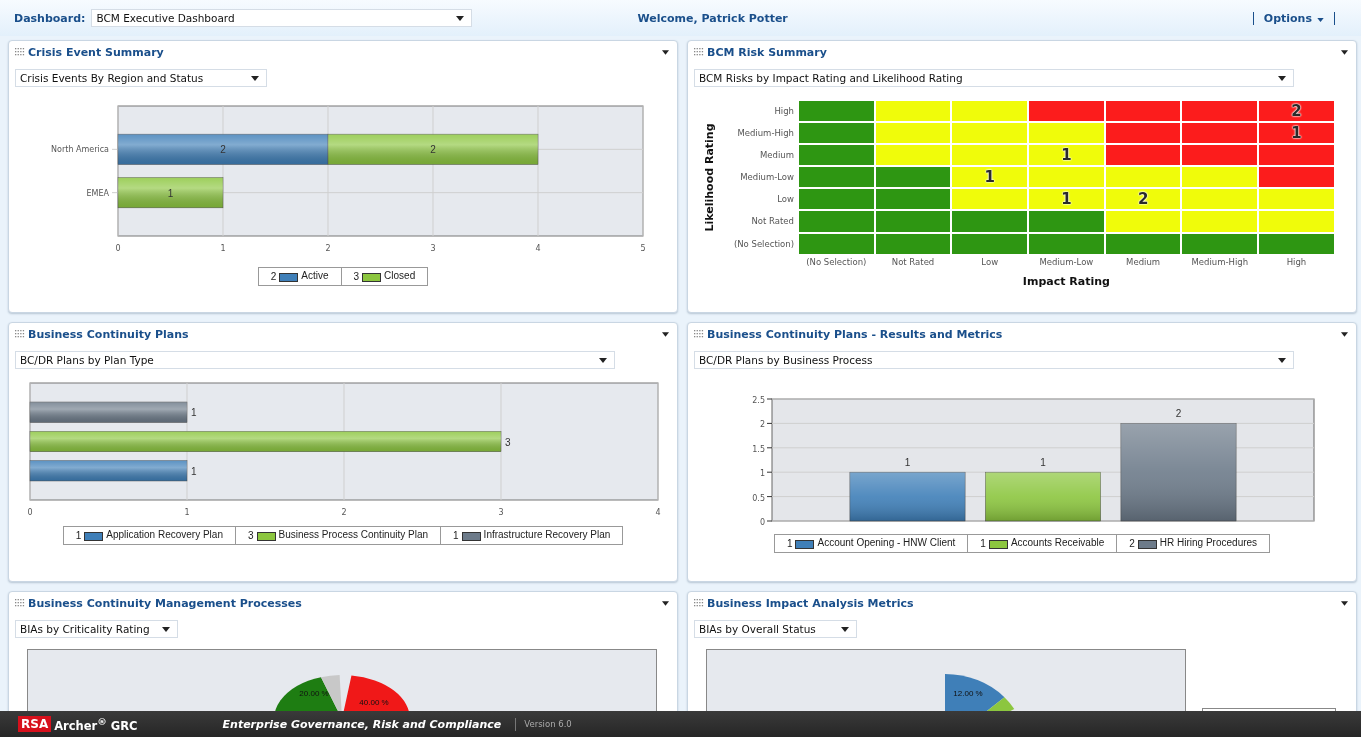  I want to click on panel-title: Crisis Event Summary, so click(96, 52).